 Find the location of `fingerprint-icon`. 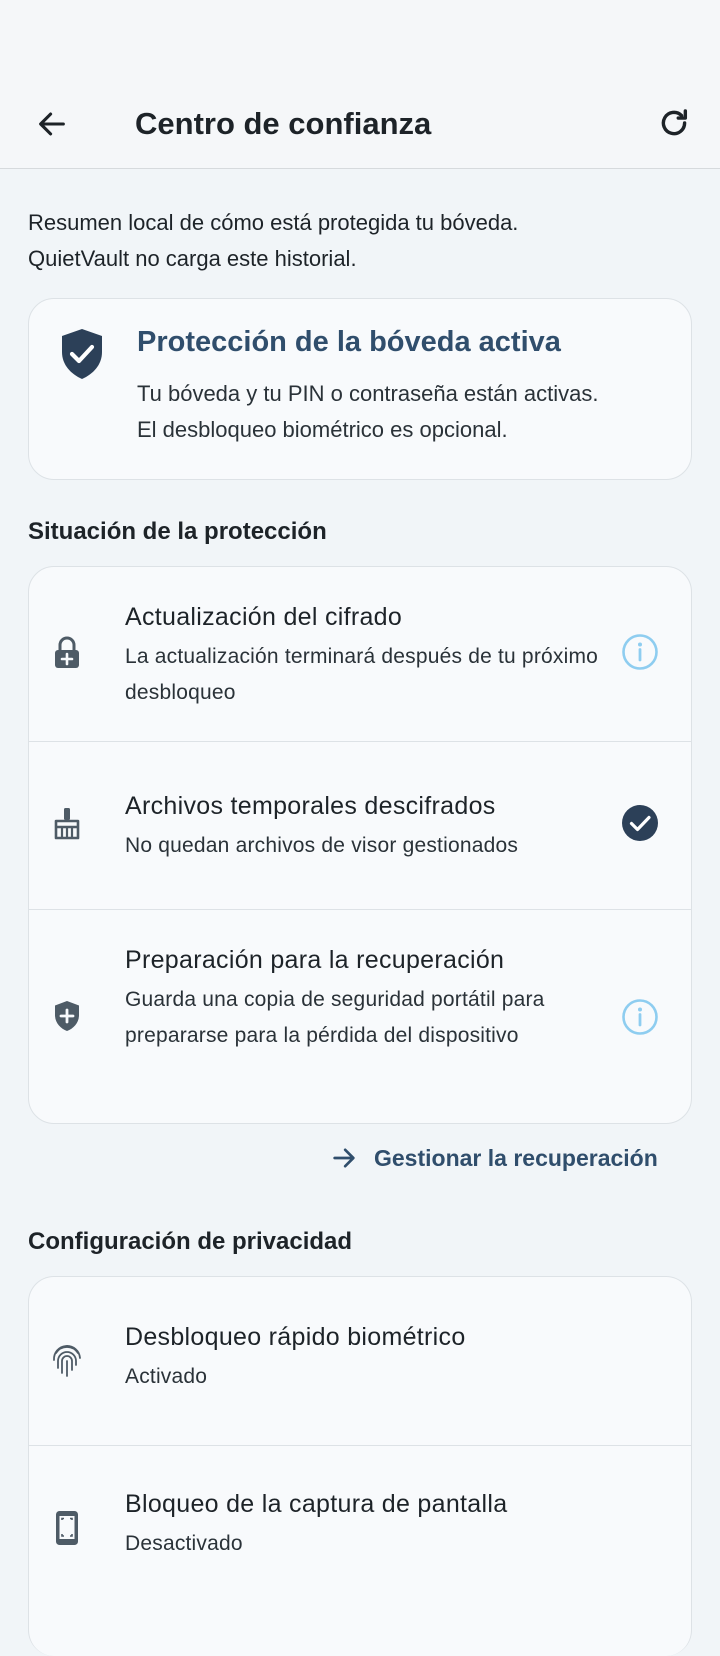

fingerprint-icon is located at coordinates (67, 1361).